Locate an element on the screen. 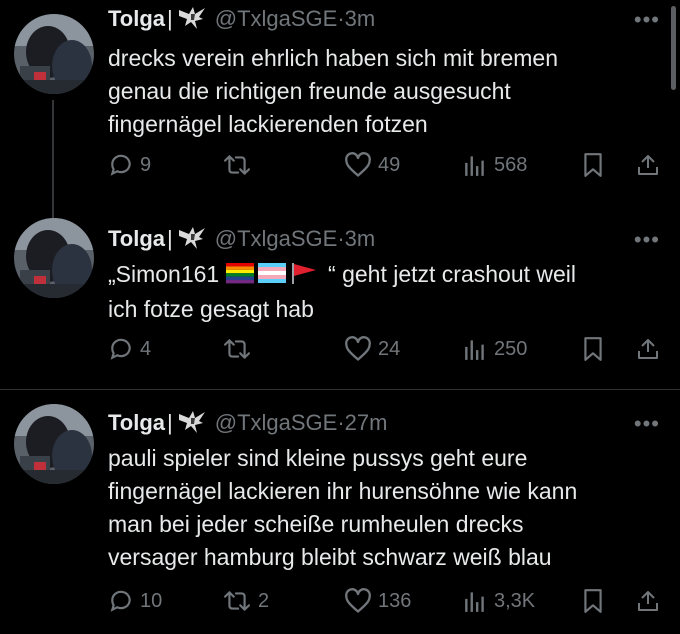  tweet-actions: 4 24 250 is located at coordinates (388, 351).